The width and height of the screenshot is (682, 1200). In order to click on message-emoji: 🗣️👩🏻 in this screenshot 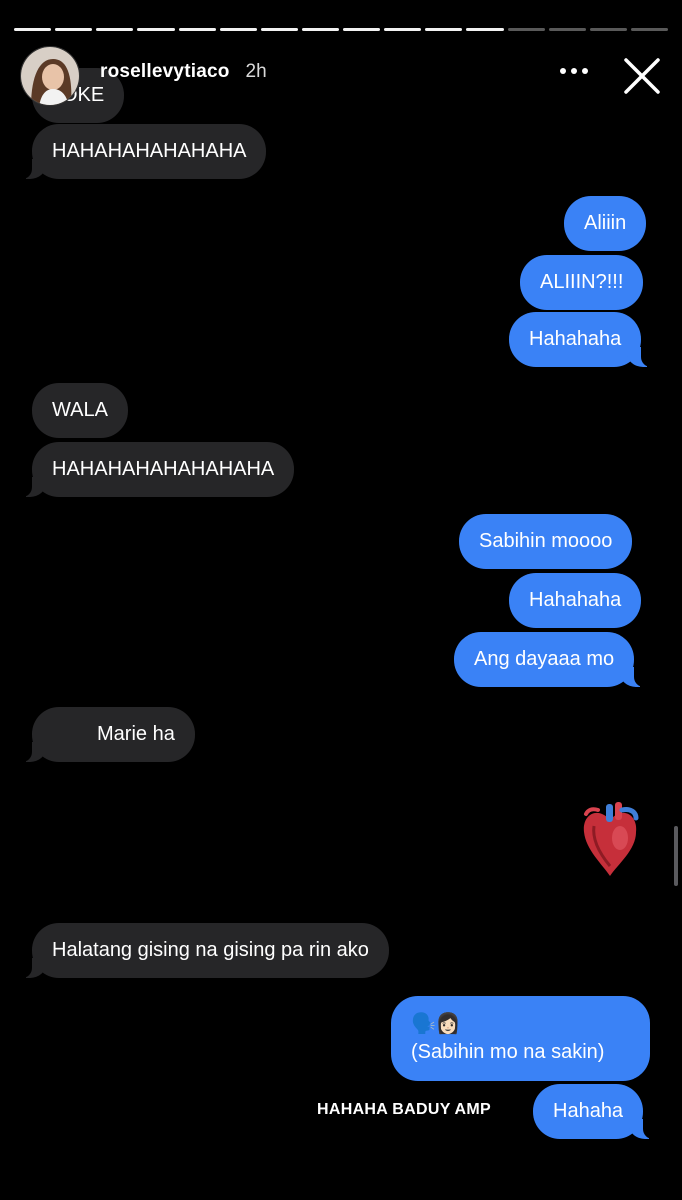, I will do `click(436, 1024)`.